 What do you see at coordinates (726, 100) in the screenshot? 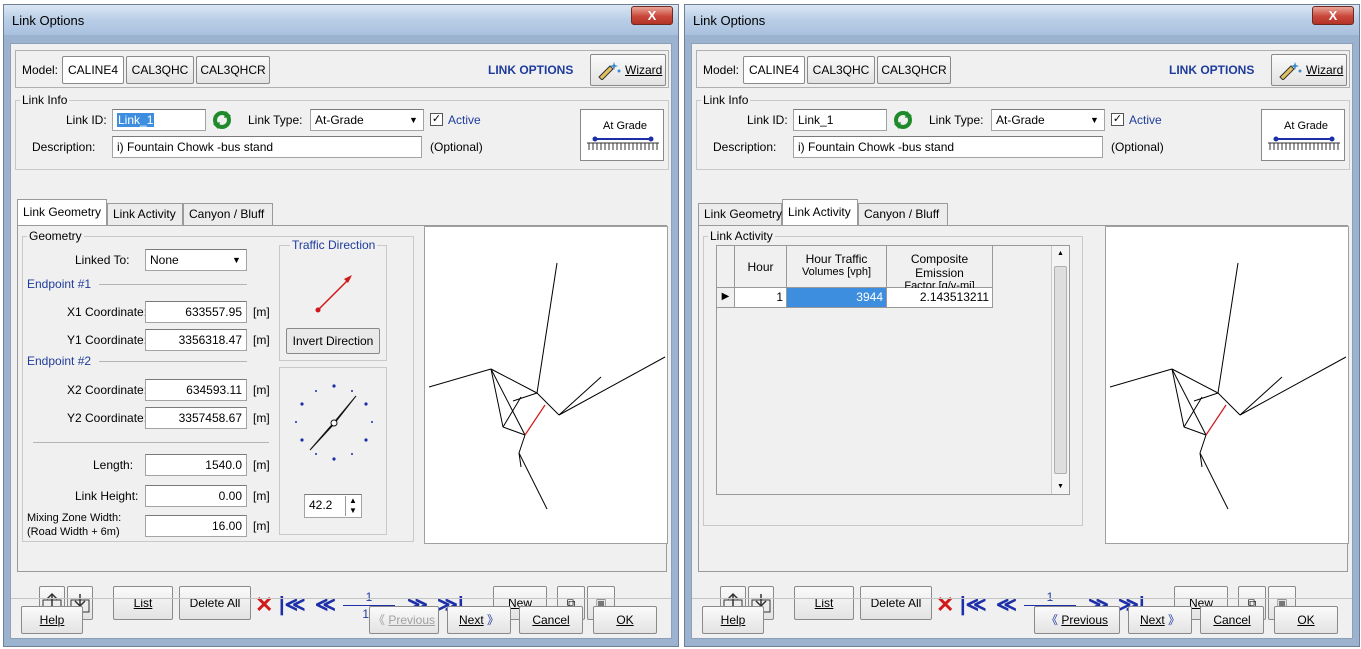
I see `link-info-label: Link Info` at bounding box center [726, 100].